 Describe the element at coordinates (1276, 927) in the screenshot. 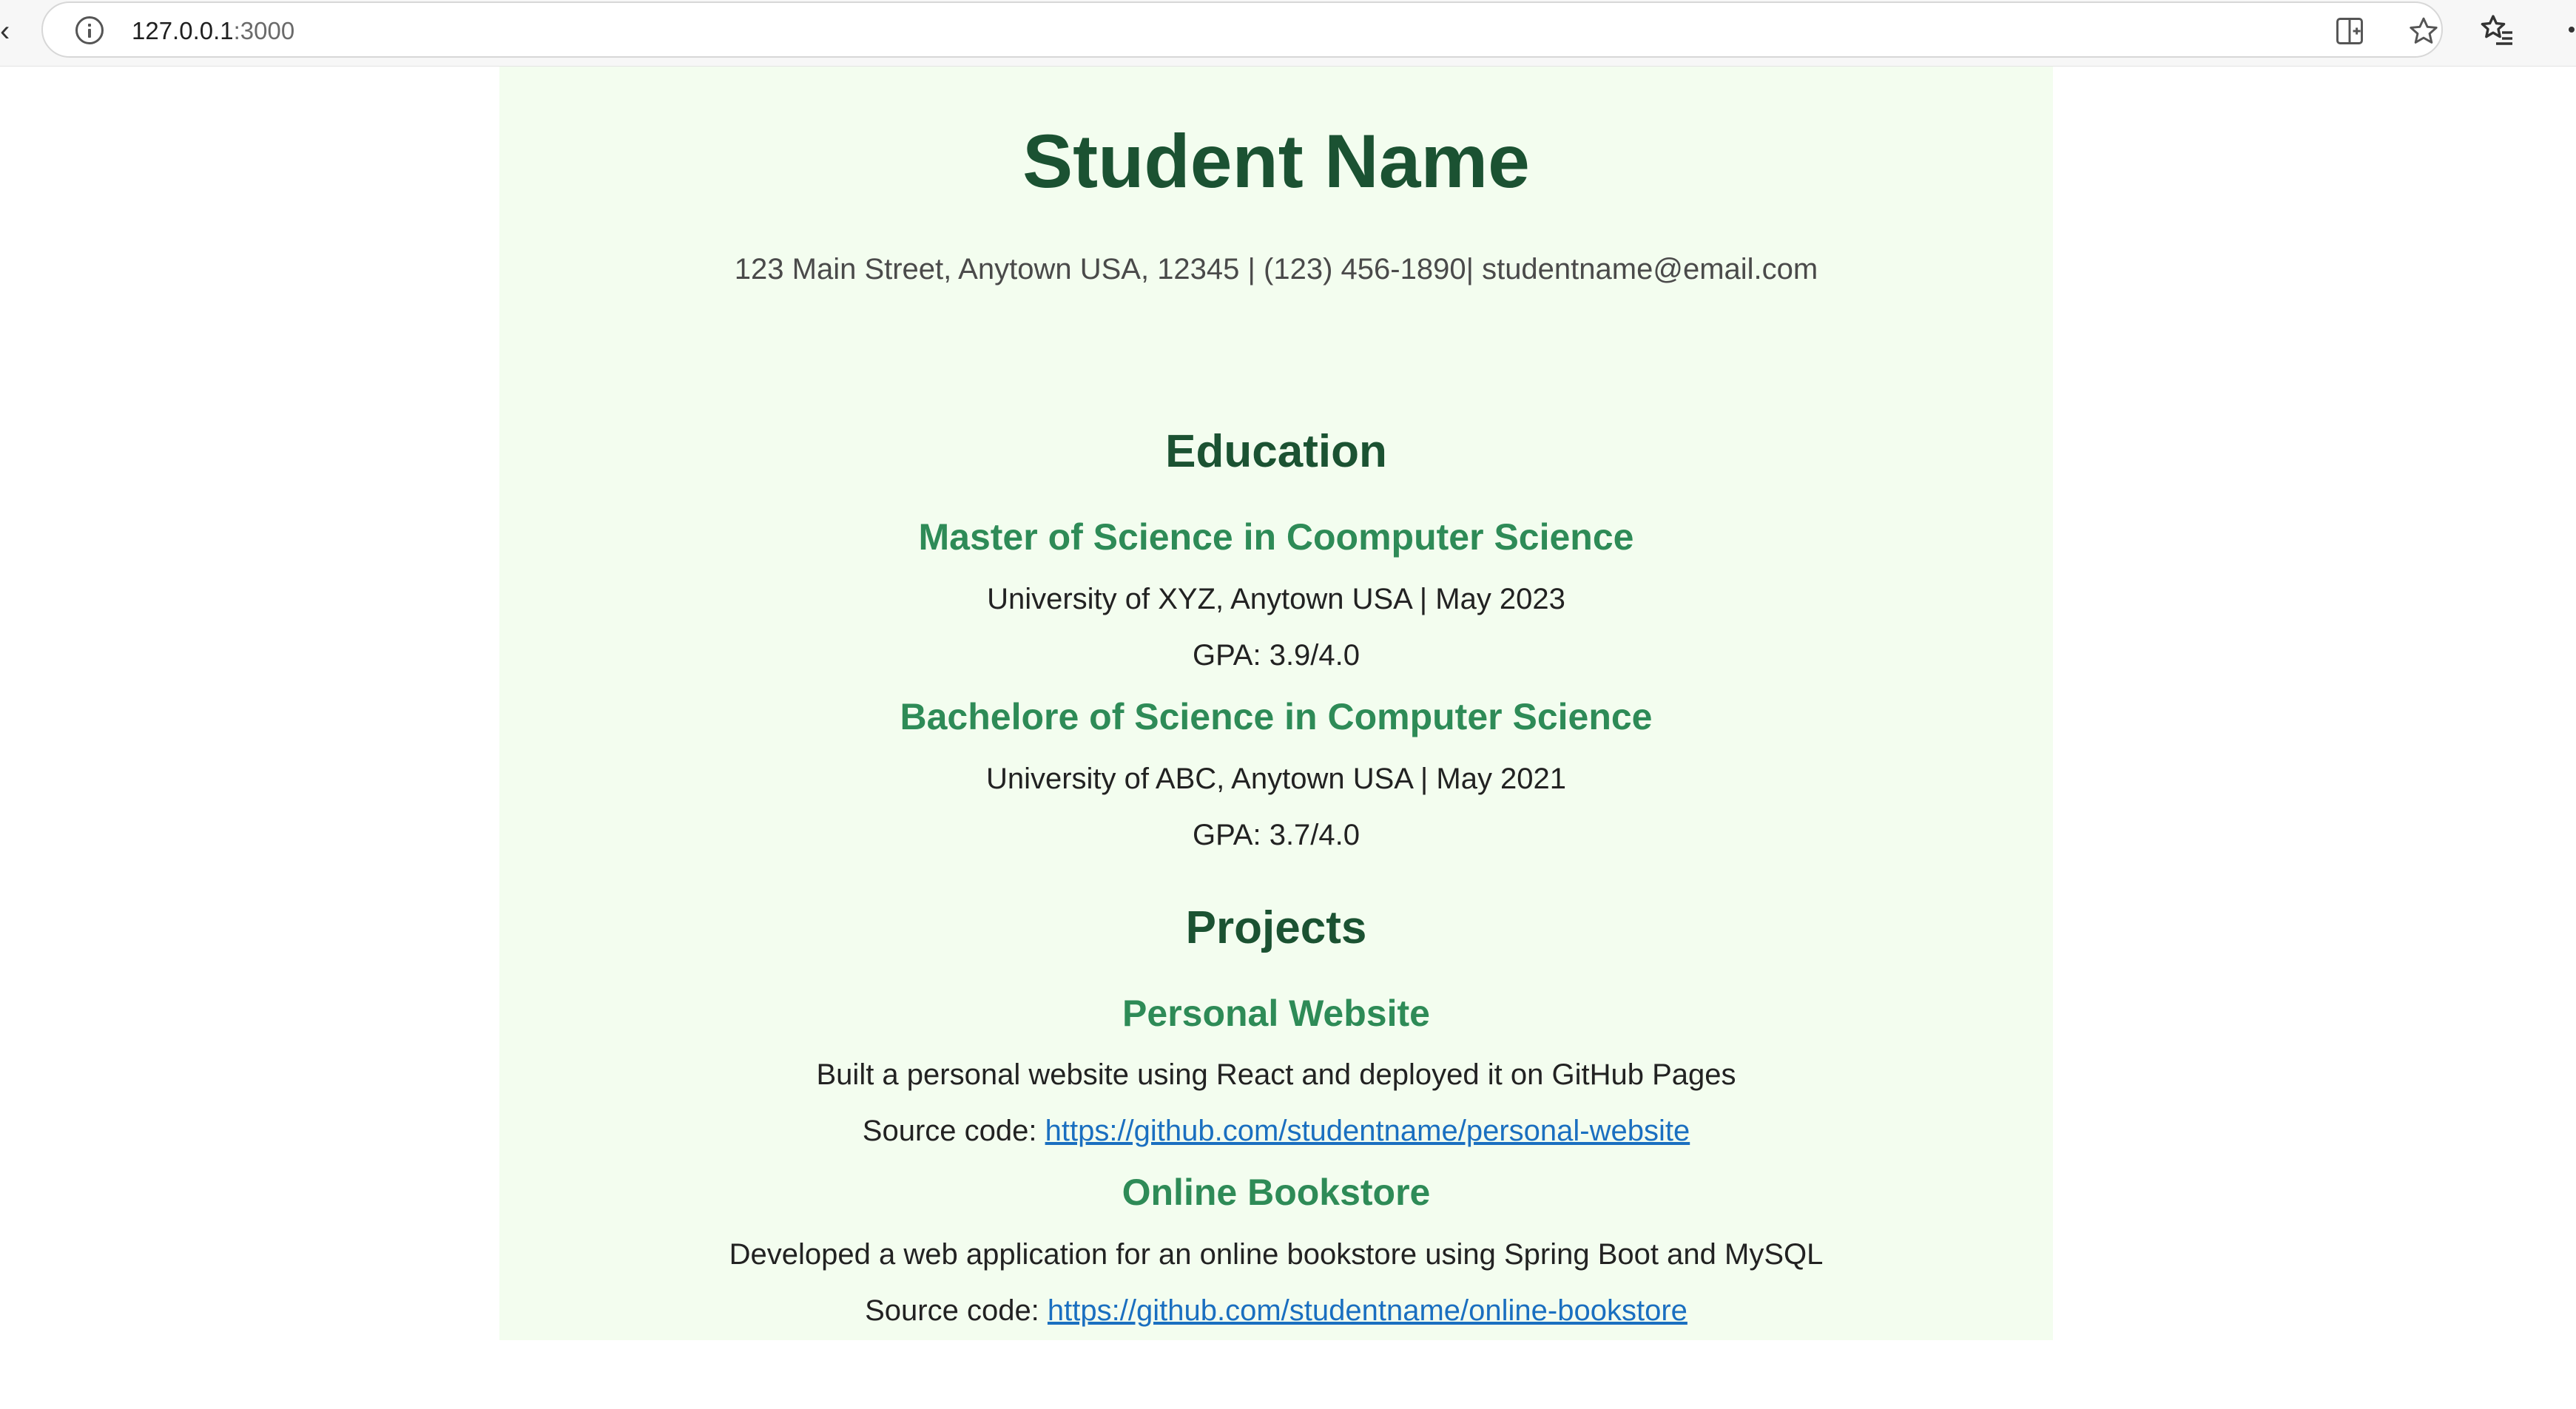

I see `projects-heading: Projects` at that location.